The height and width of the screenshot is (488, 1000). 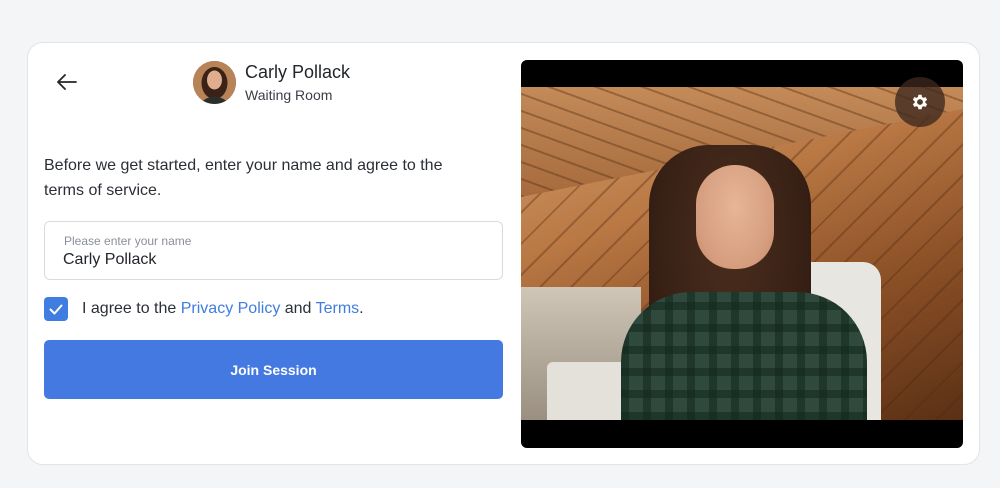 What do you see at coordinates (298, 308) in the screenshot?
I see `agree-middle: and` at bounding box center [298, 308].